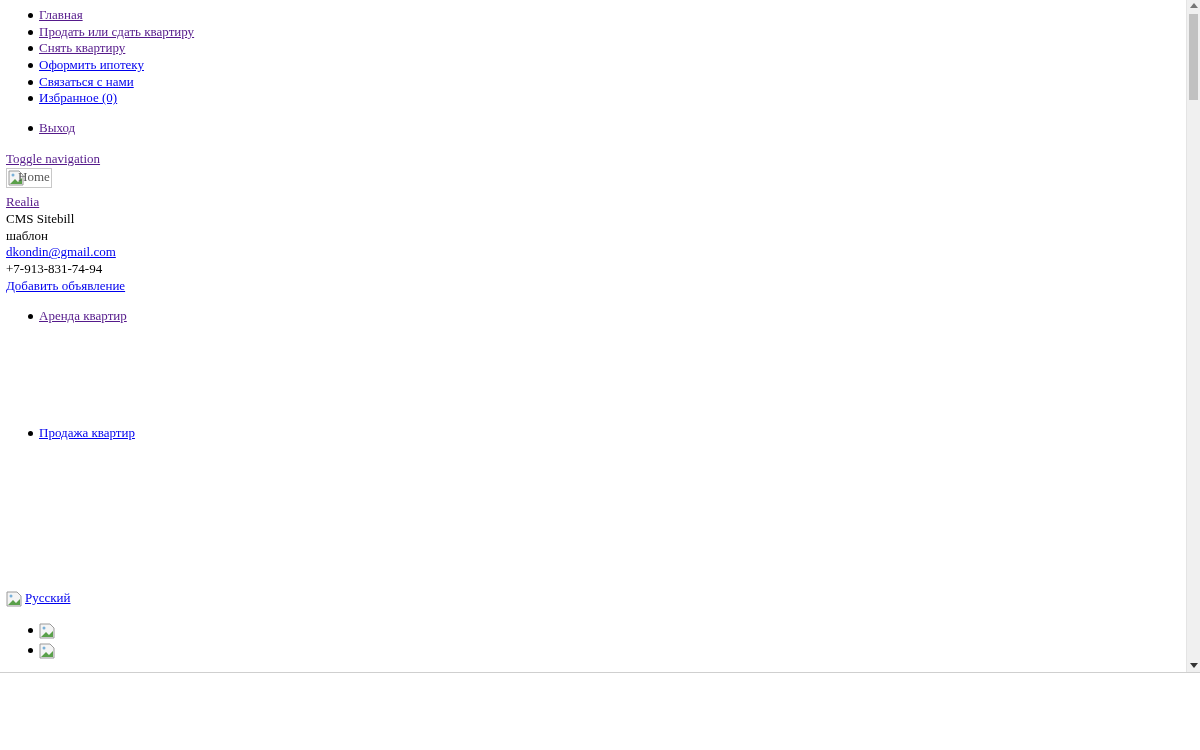 This screenshot has width=1200, height=750. Describe the element at coordinates (1193, 336) in the screenshot. I see `scrollbar` at that location.